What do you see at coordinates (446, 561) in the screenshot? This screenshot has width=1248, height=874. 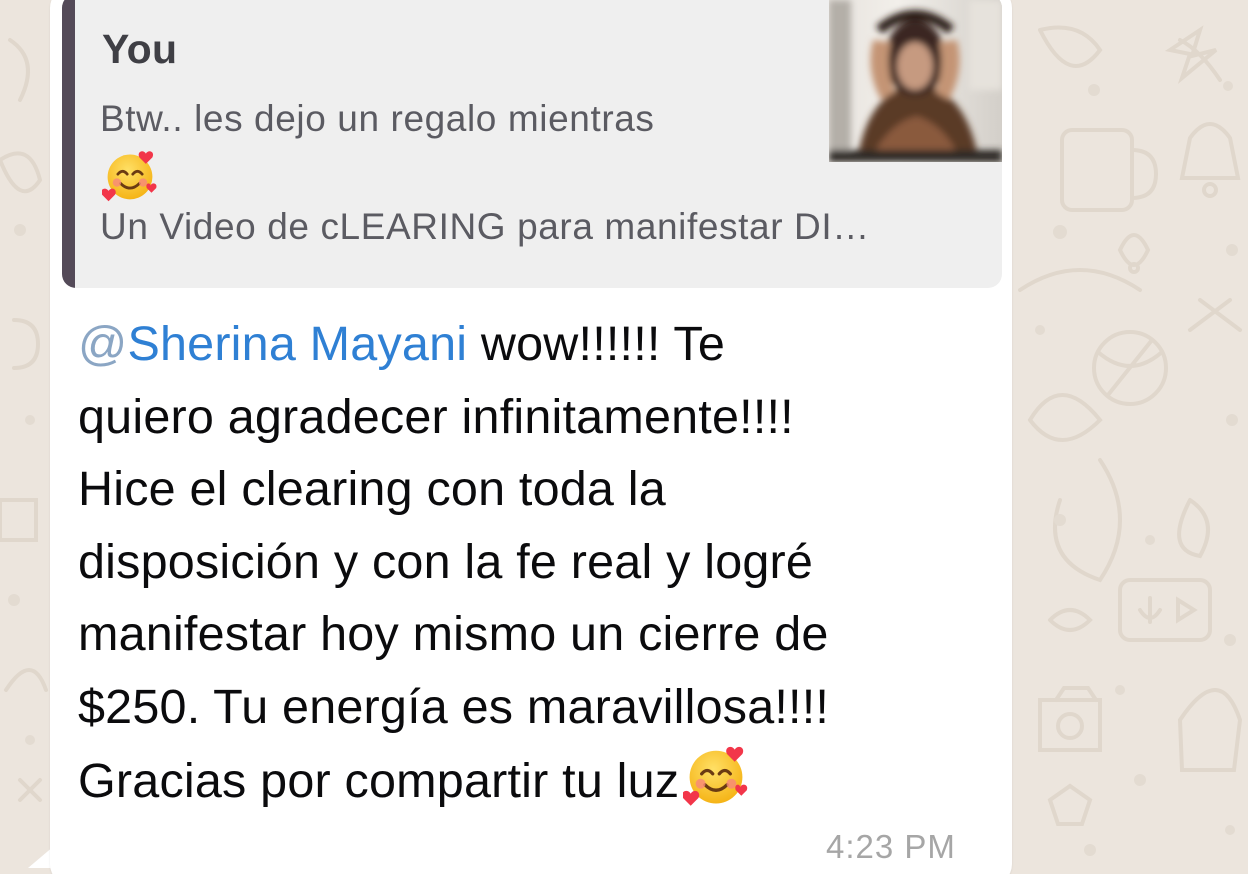 I see `message-line: disposición y con la fe real y logré` at bounding box center [446, 561].